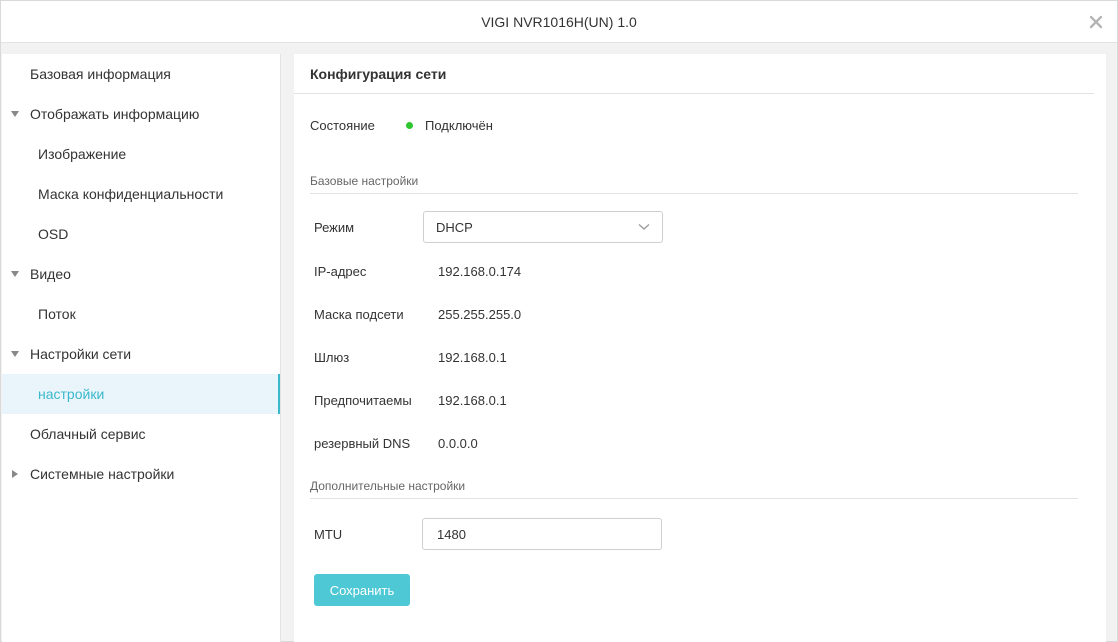 The height and width of the screenshot is (642, 1118). I want to click on close-icon, so click(1096, 22).